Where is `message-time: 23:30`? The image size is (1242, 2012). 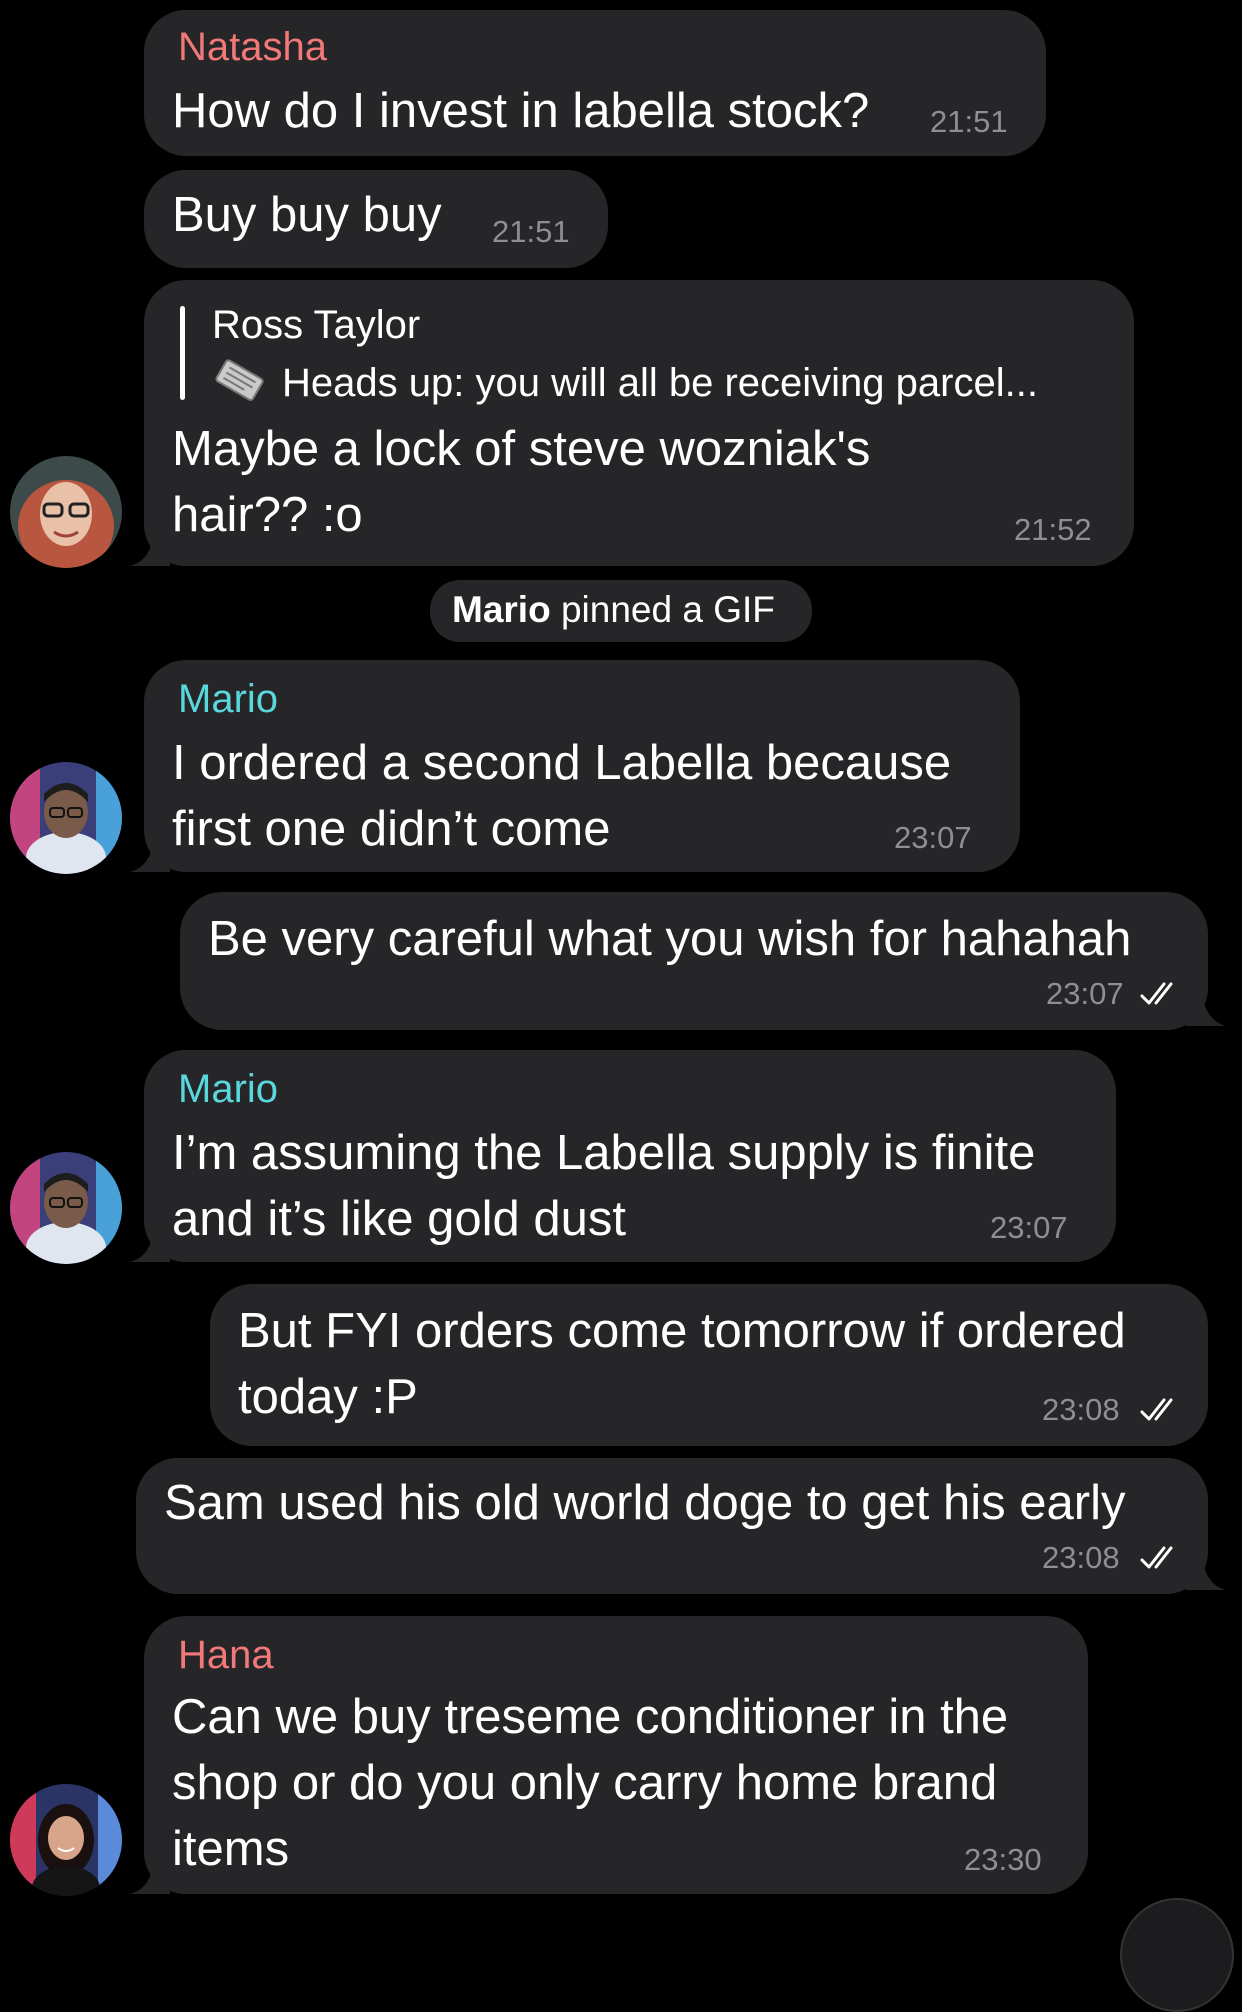
message-time: 23:30 is located at coordinates (1003, 1859).